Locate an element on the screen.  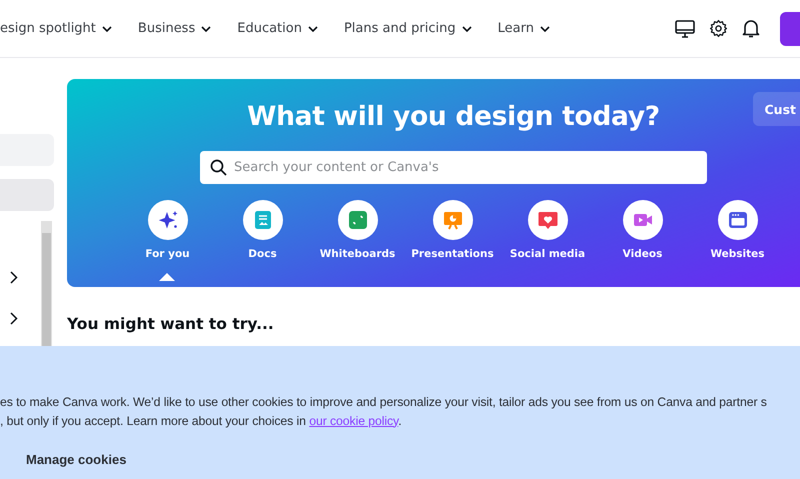
settings-icon is located at coordinates (718, 28).